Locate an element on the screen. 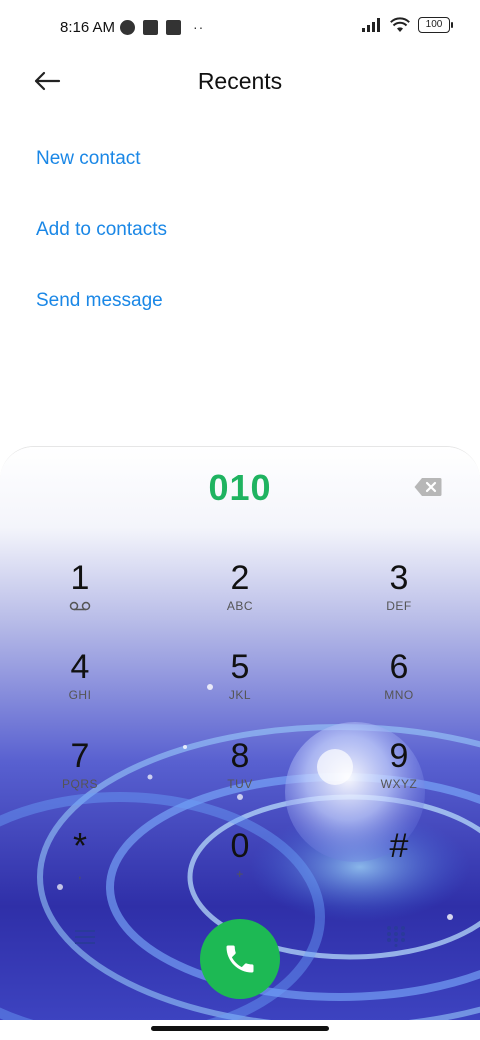 This screenshot has width=480, height=1040. key-digit: 8 is located at coordinates (240, 756).